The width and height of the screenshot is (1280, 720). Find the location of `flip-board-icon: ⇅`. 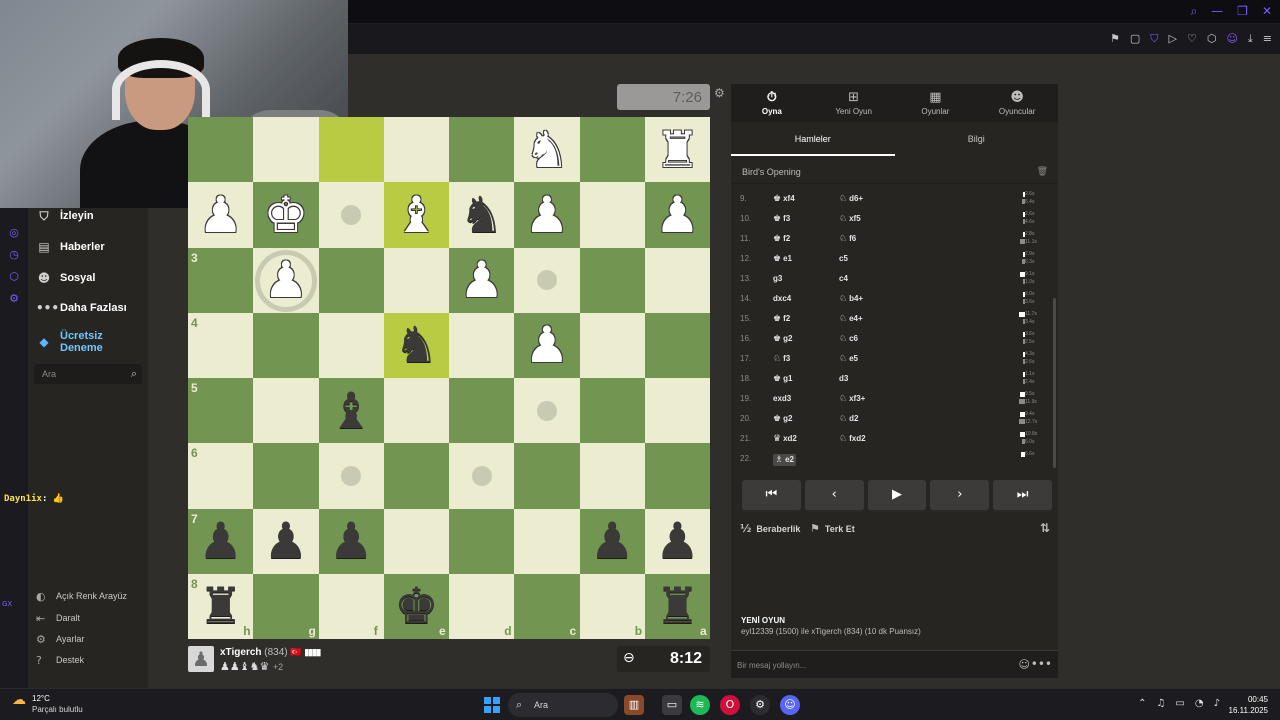

flip-board-icon: ⇅ is located at coordinates (1045, 528).